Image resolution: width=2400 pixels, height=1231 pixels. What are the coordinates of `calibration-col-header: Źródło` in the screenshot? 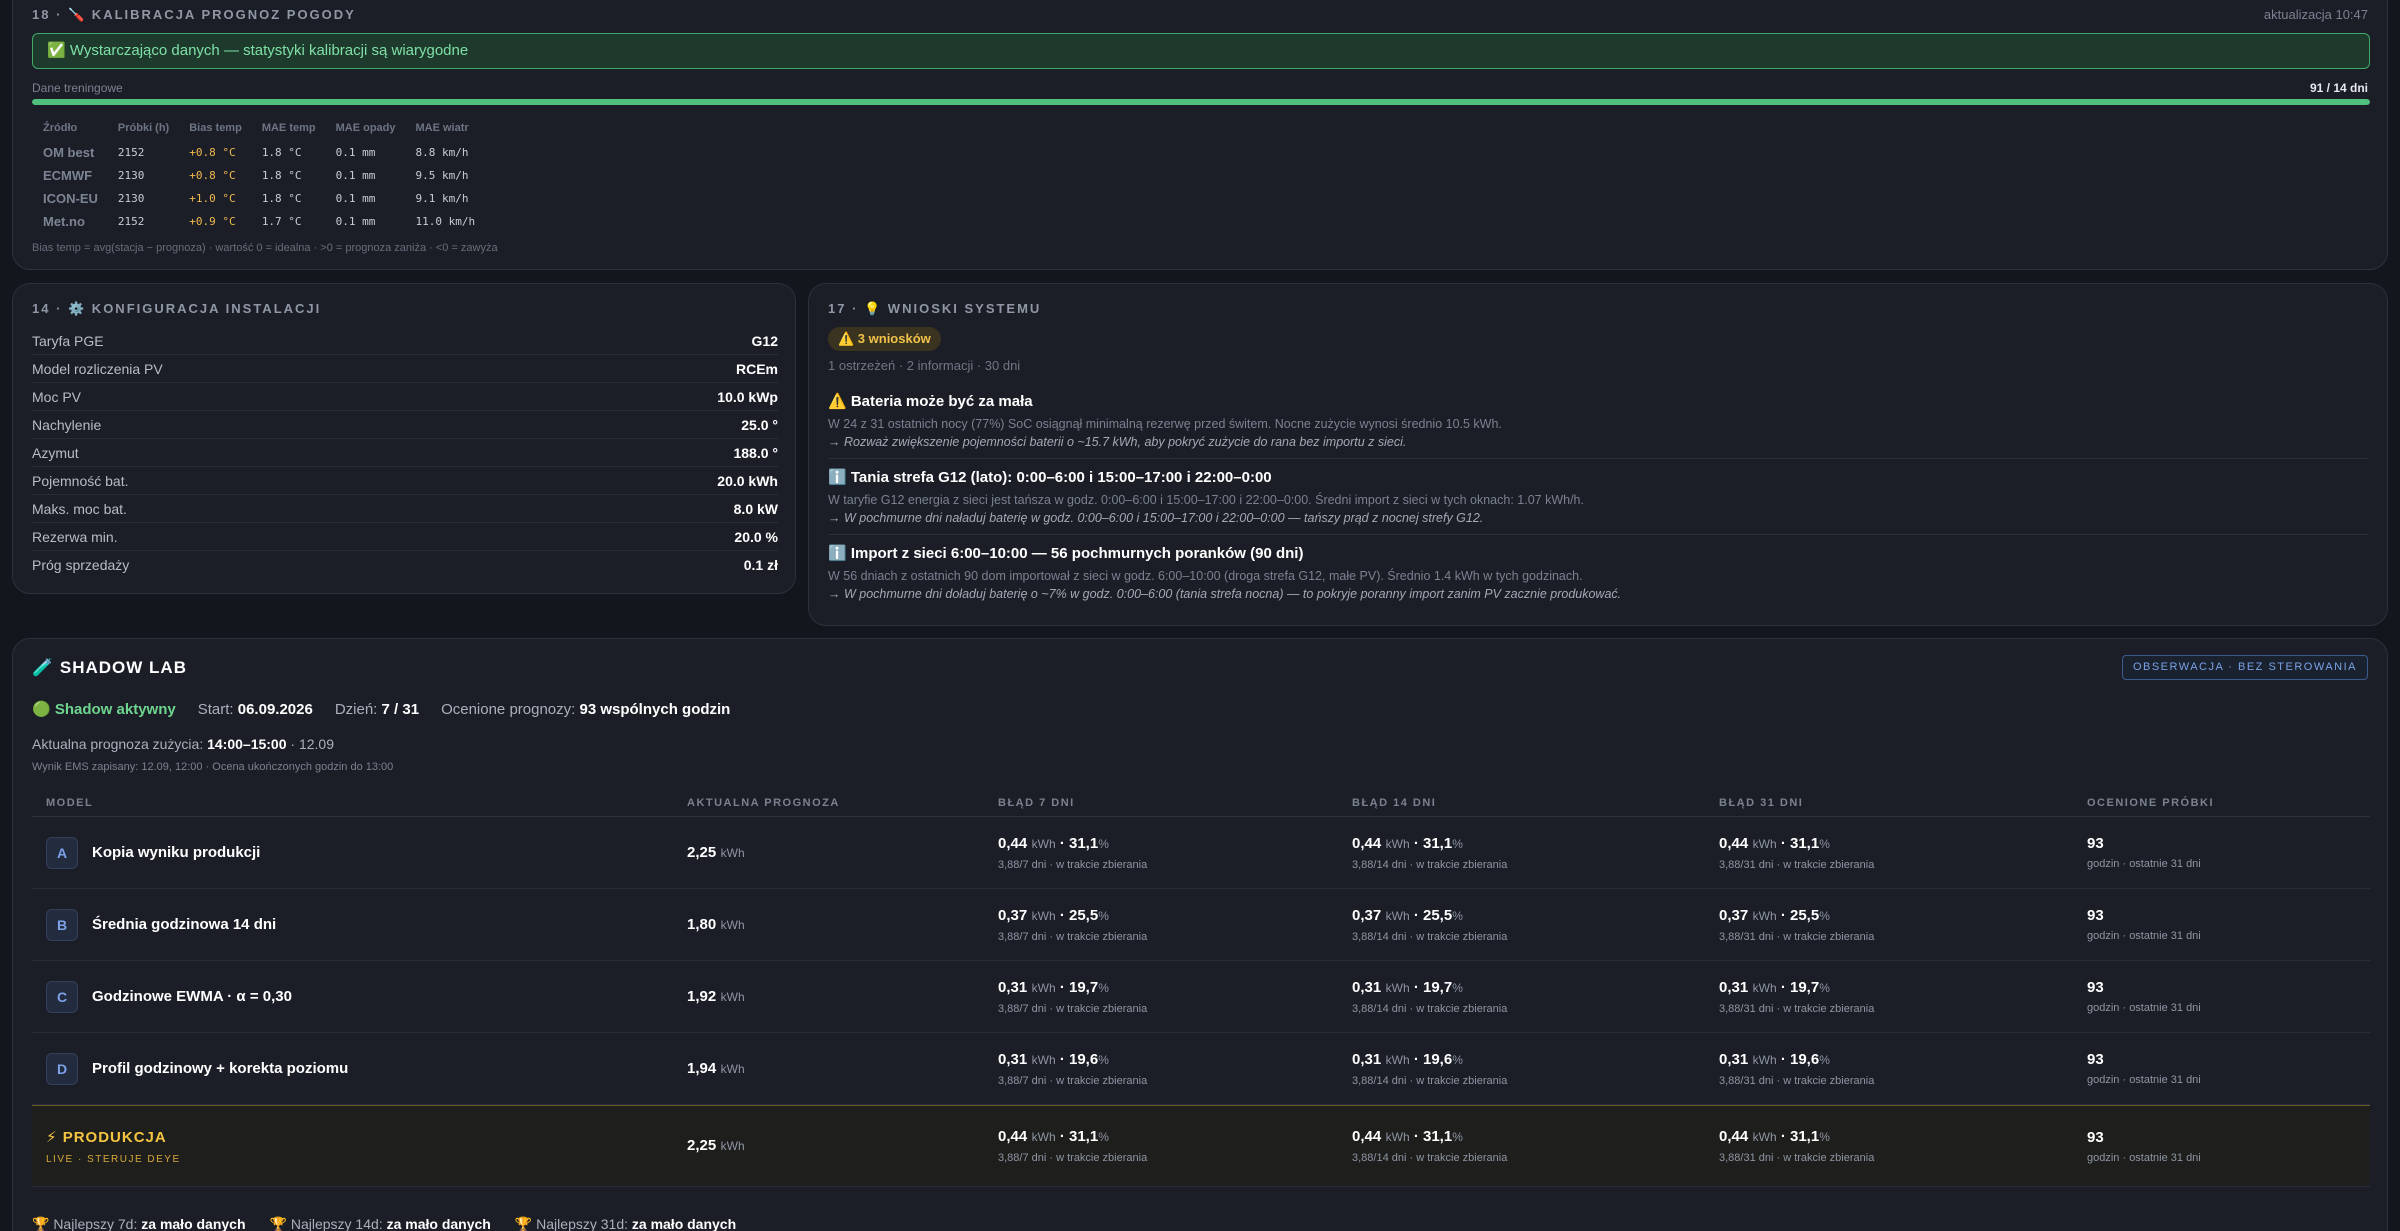 It's located at (60, 128).